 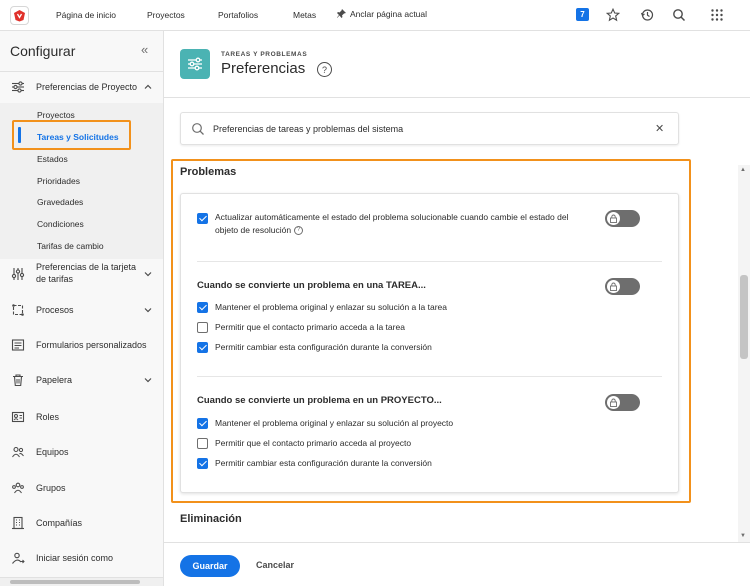 I want to click on sidebar-subitem-priorities: Prioridades, so click(x=58, y=181).